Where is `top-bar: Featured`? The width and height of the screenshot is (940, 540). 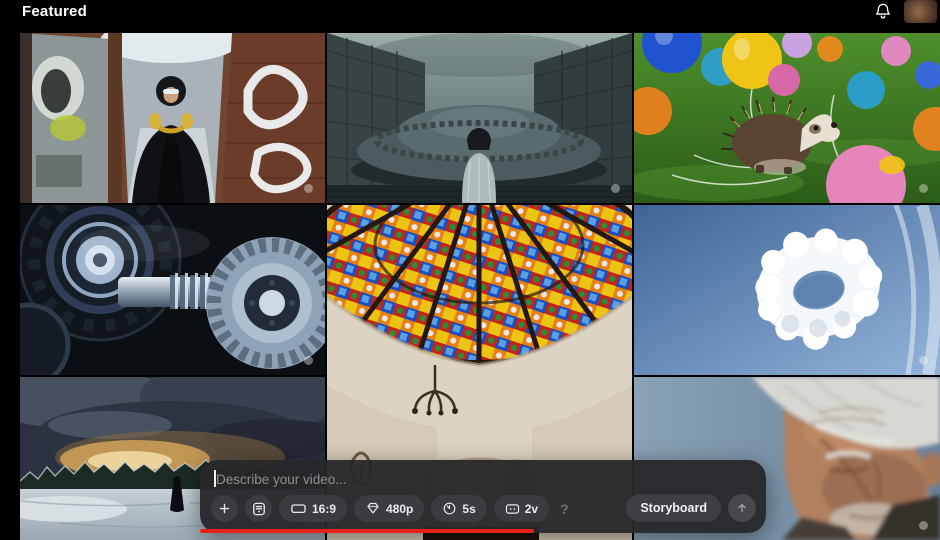 top-bar: Featured is located at coordinates (470, 16).